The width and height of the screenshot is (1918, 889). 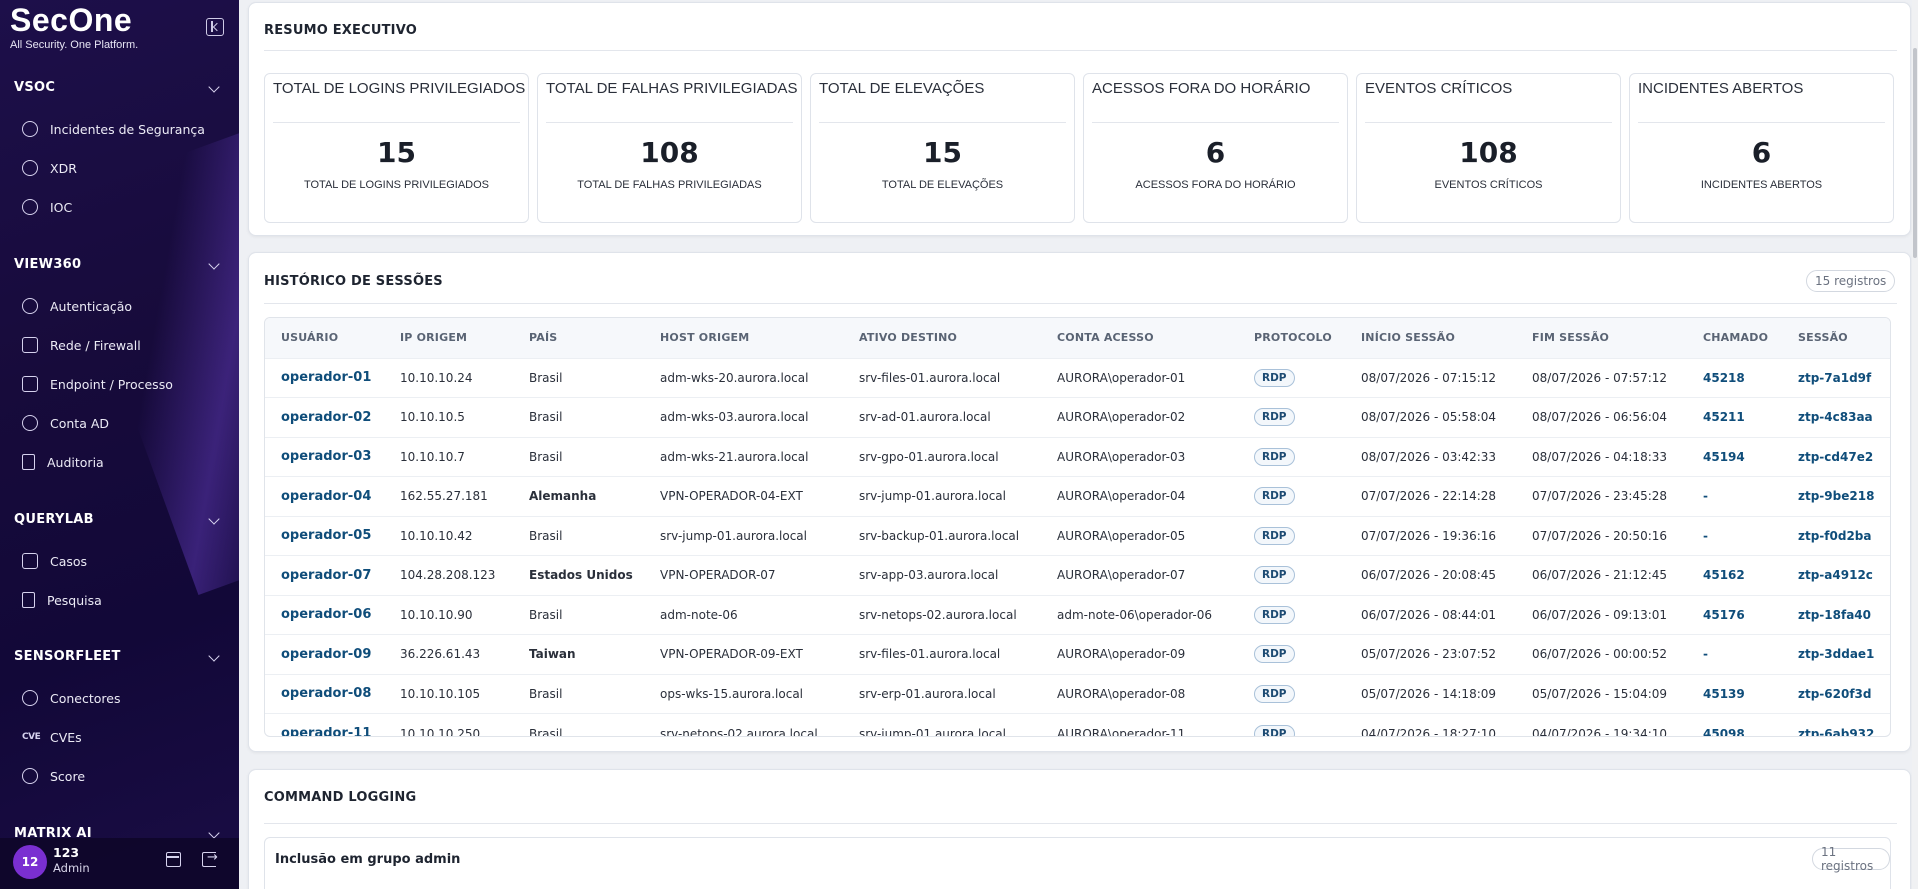 What do you see at coordinates (1734, 724) in the screenshot?
I see `ticket-link: 45098` at bounding box center [1734, 724].